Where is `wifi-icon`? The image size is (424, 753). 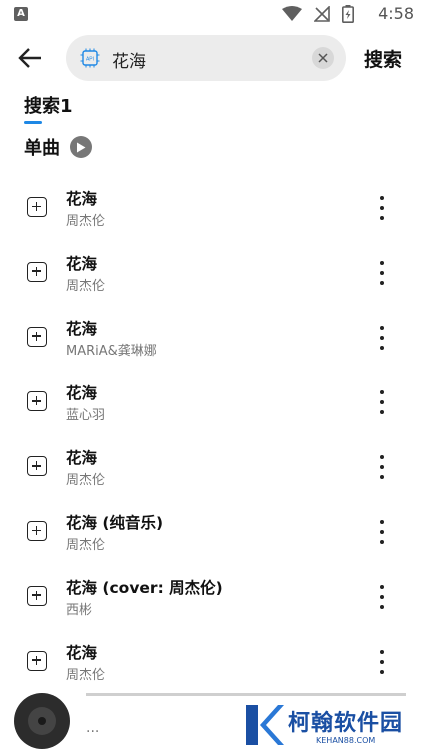 wifi-icon is located at coordinates (292, 13).